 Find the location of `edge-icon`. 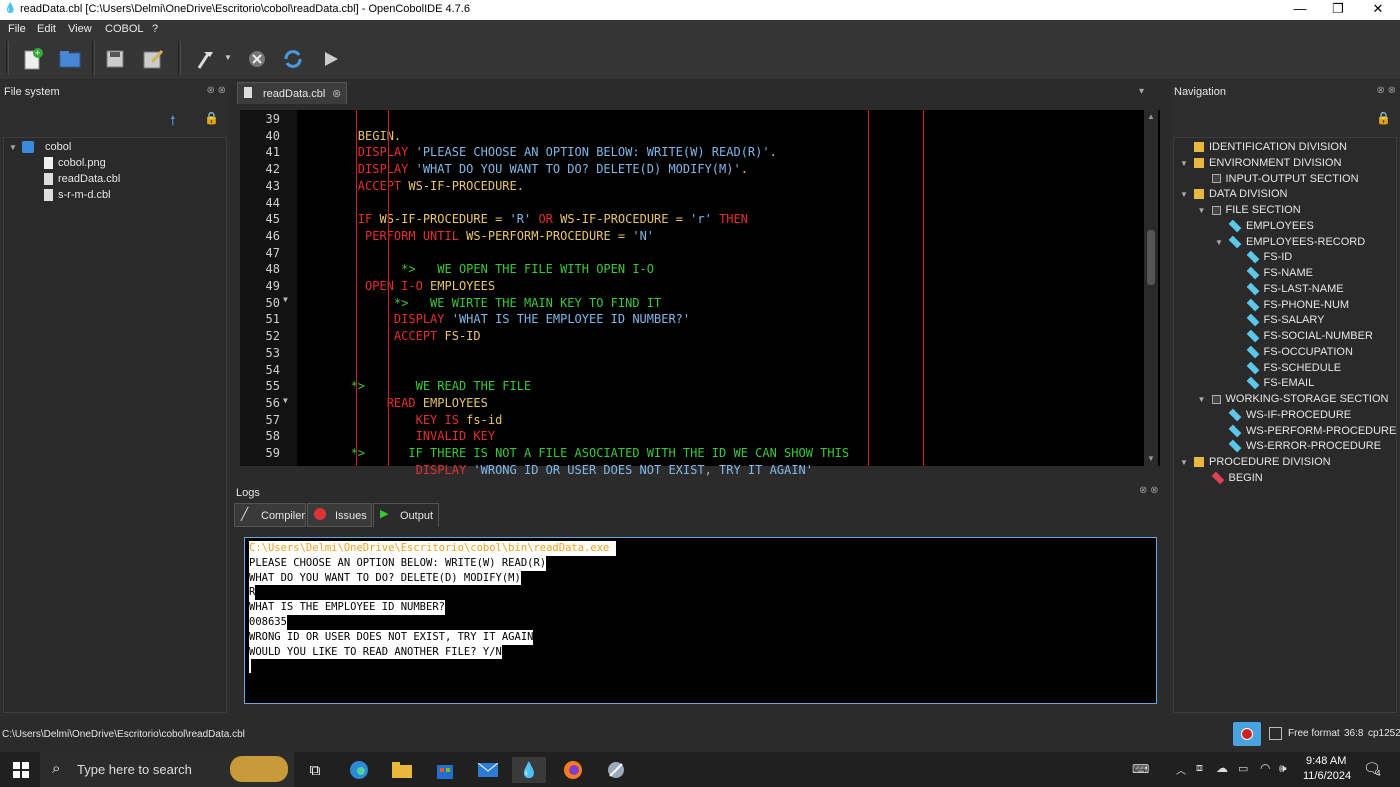

edge-icon is located at coordinates (359, 770).